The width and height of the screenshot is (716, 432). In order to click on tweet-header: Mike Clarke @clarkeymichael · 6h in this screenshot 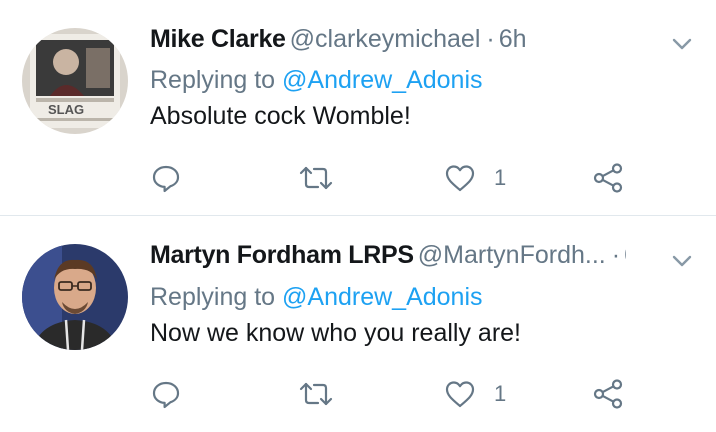, I will do `click(388, 39)`.